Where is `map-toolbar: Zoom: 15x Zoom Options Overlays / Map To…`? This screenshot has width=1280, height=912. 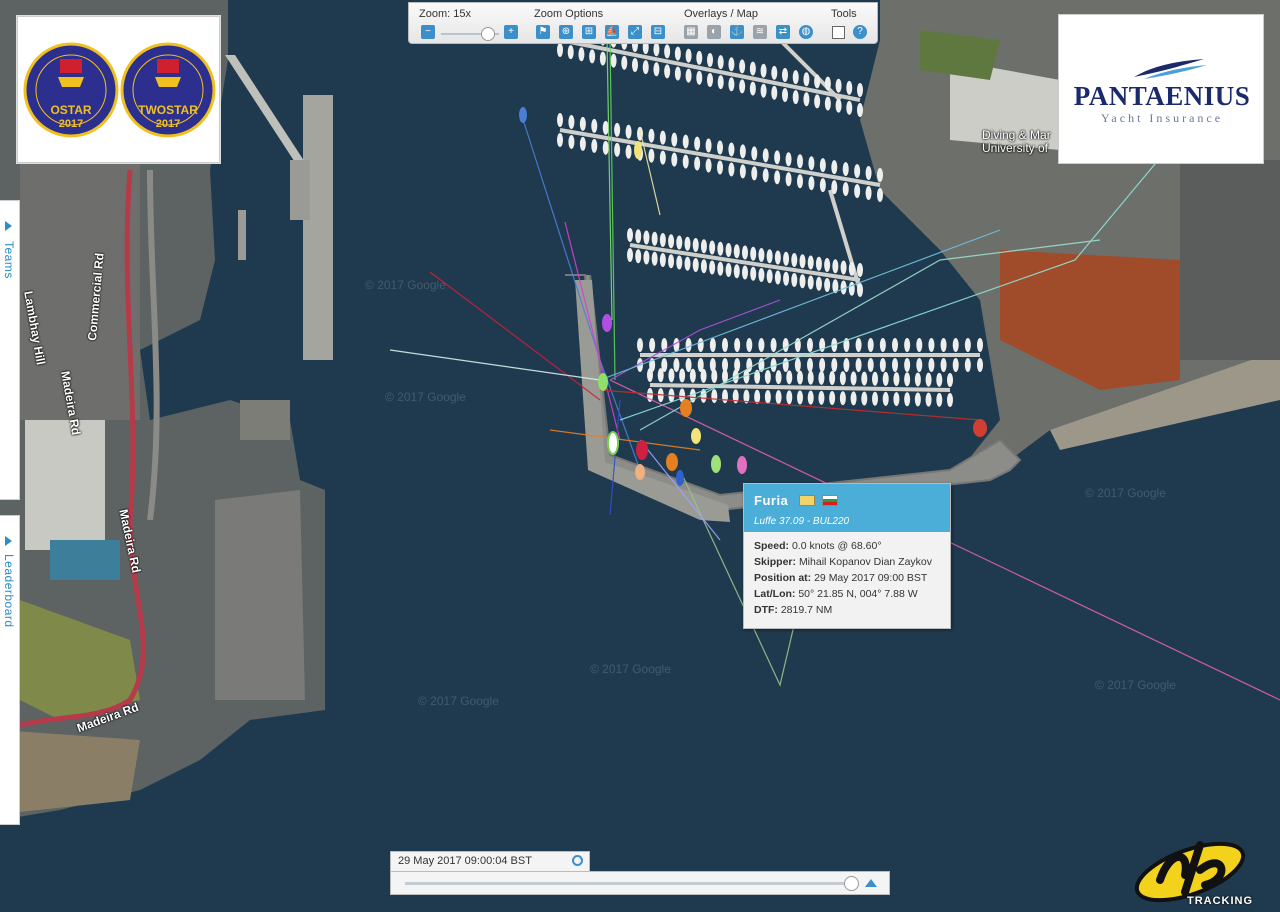
map-toolbar: Zoom: 15x Zoom Options Overlays / Map To… is located at coordinates (643, 23).